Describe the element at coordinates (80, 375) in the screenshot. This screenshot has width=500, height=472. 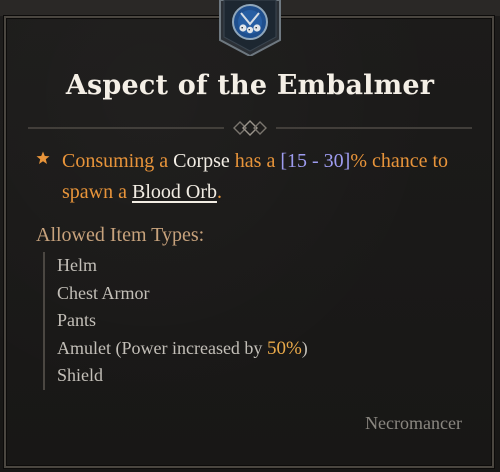
I see `item-type-shield: Shield` at that location.